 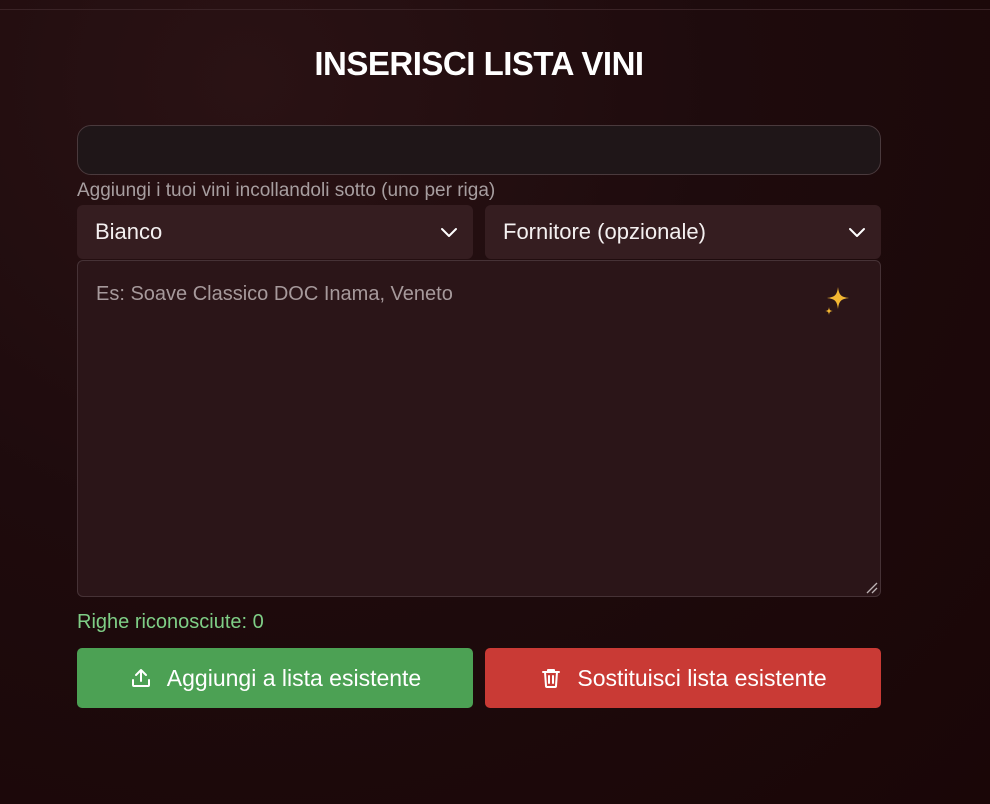 I want to click on resize-handle-icon, so click(x=871, y=587).